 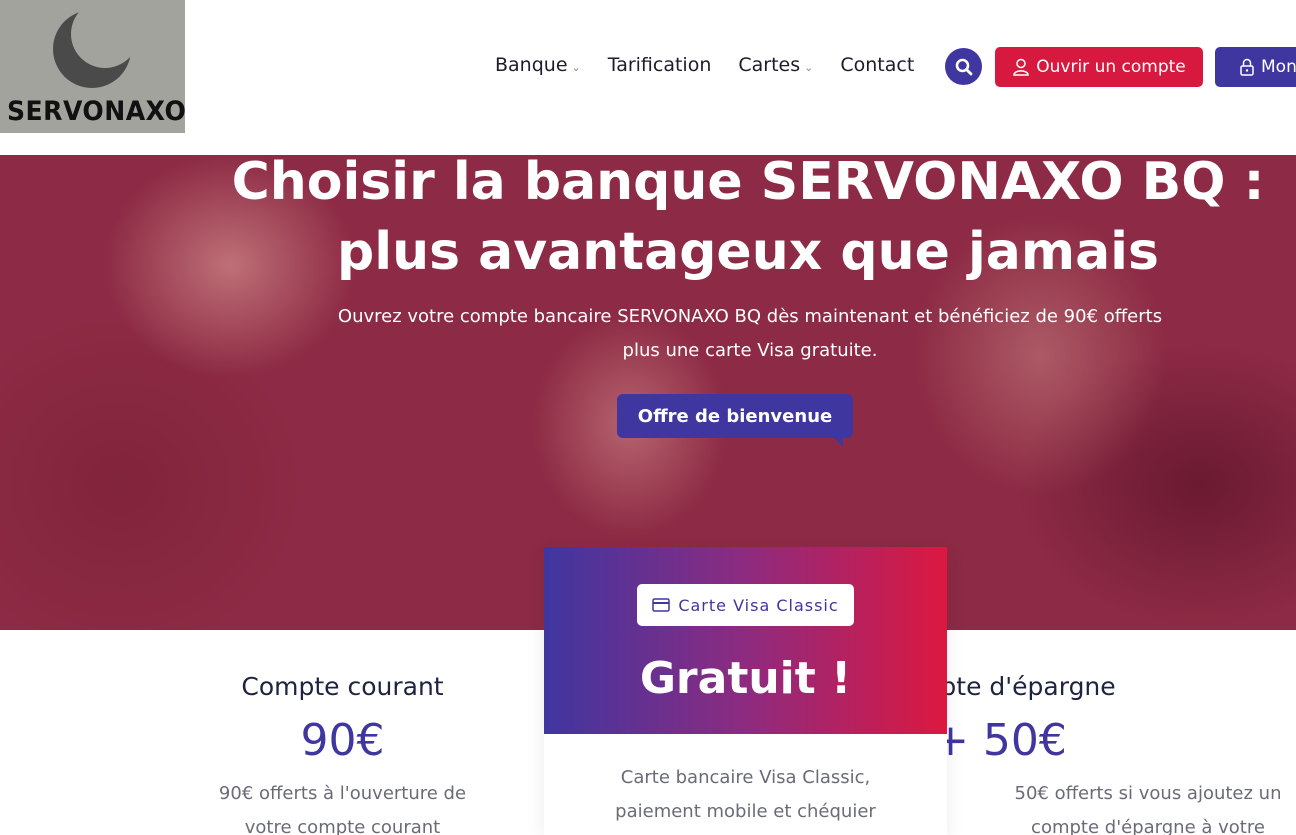 What do you see at coordinates (661, 605) in the screenshot?
I see `credit-card-icon` at bounding box center [661, 605].